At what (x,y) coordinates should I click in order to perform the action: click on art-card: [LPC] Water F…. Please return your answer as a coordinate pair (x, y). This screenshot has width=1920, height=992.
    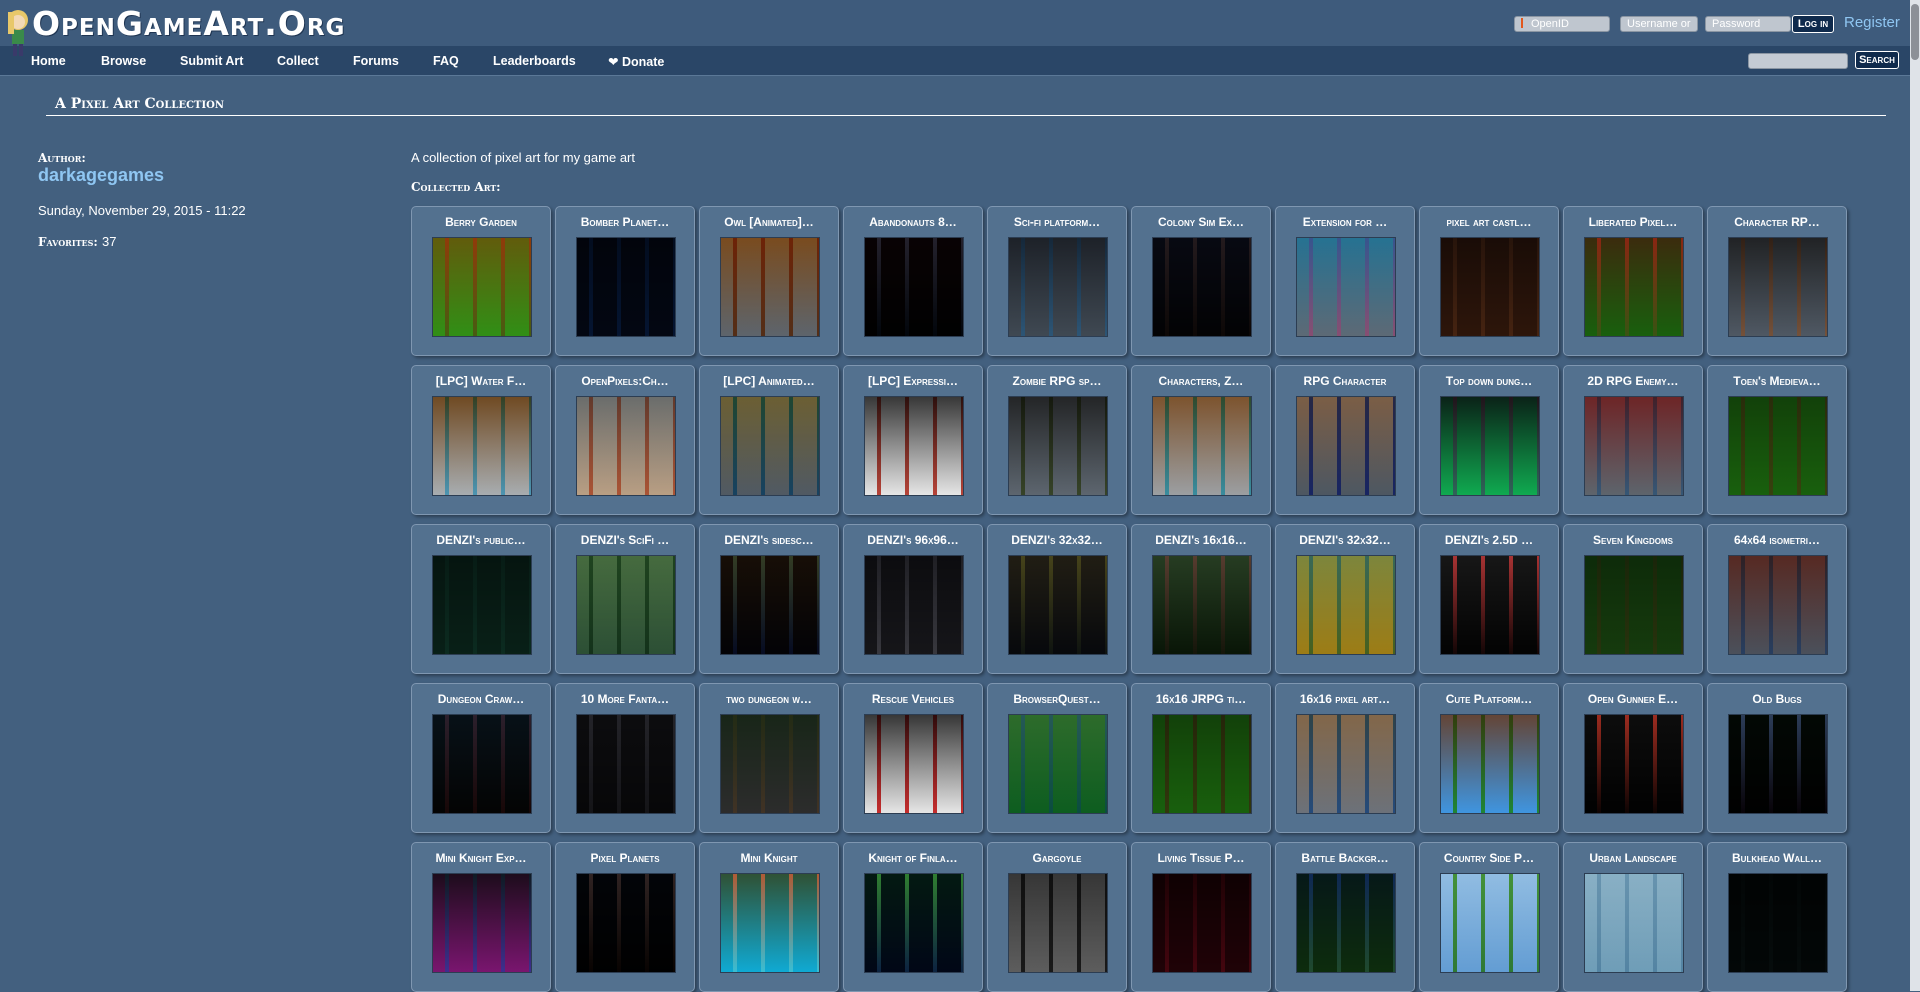
    Looking at the image, I should click on (481, 440).